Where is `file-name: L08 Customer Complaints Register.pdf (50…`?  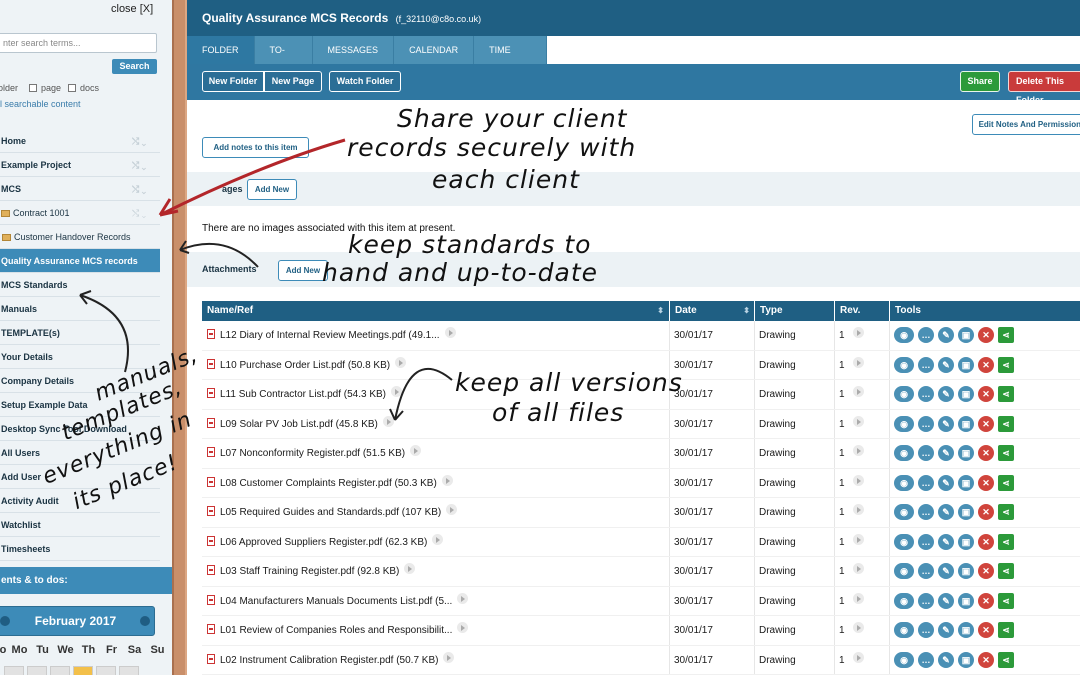 file-name: L08 Customer Complaints Register.pdf (50… is located at coordinates (328, 483).